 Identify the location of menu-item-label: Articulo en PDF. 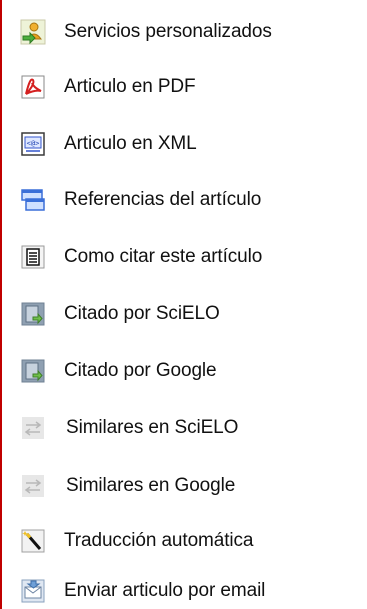
(130, 86).